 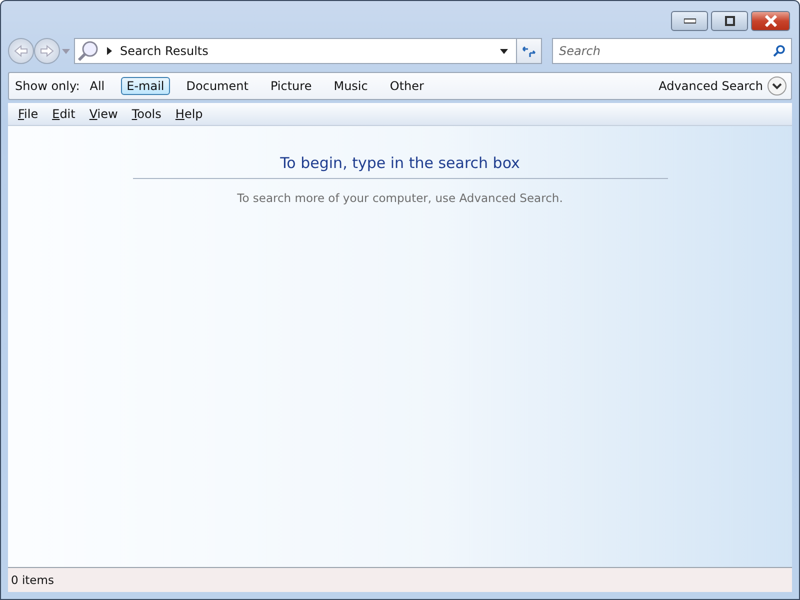 I want to click on refresh-arrows-icon, so click(x=529, y=51).